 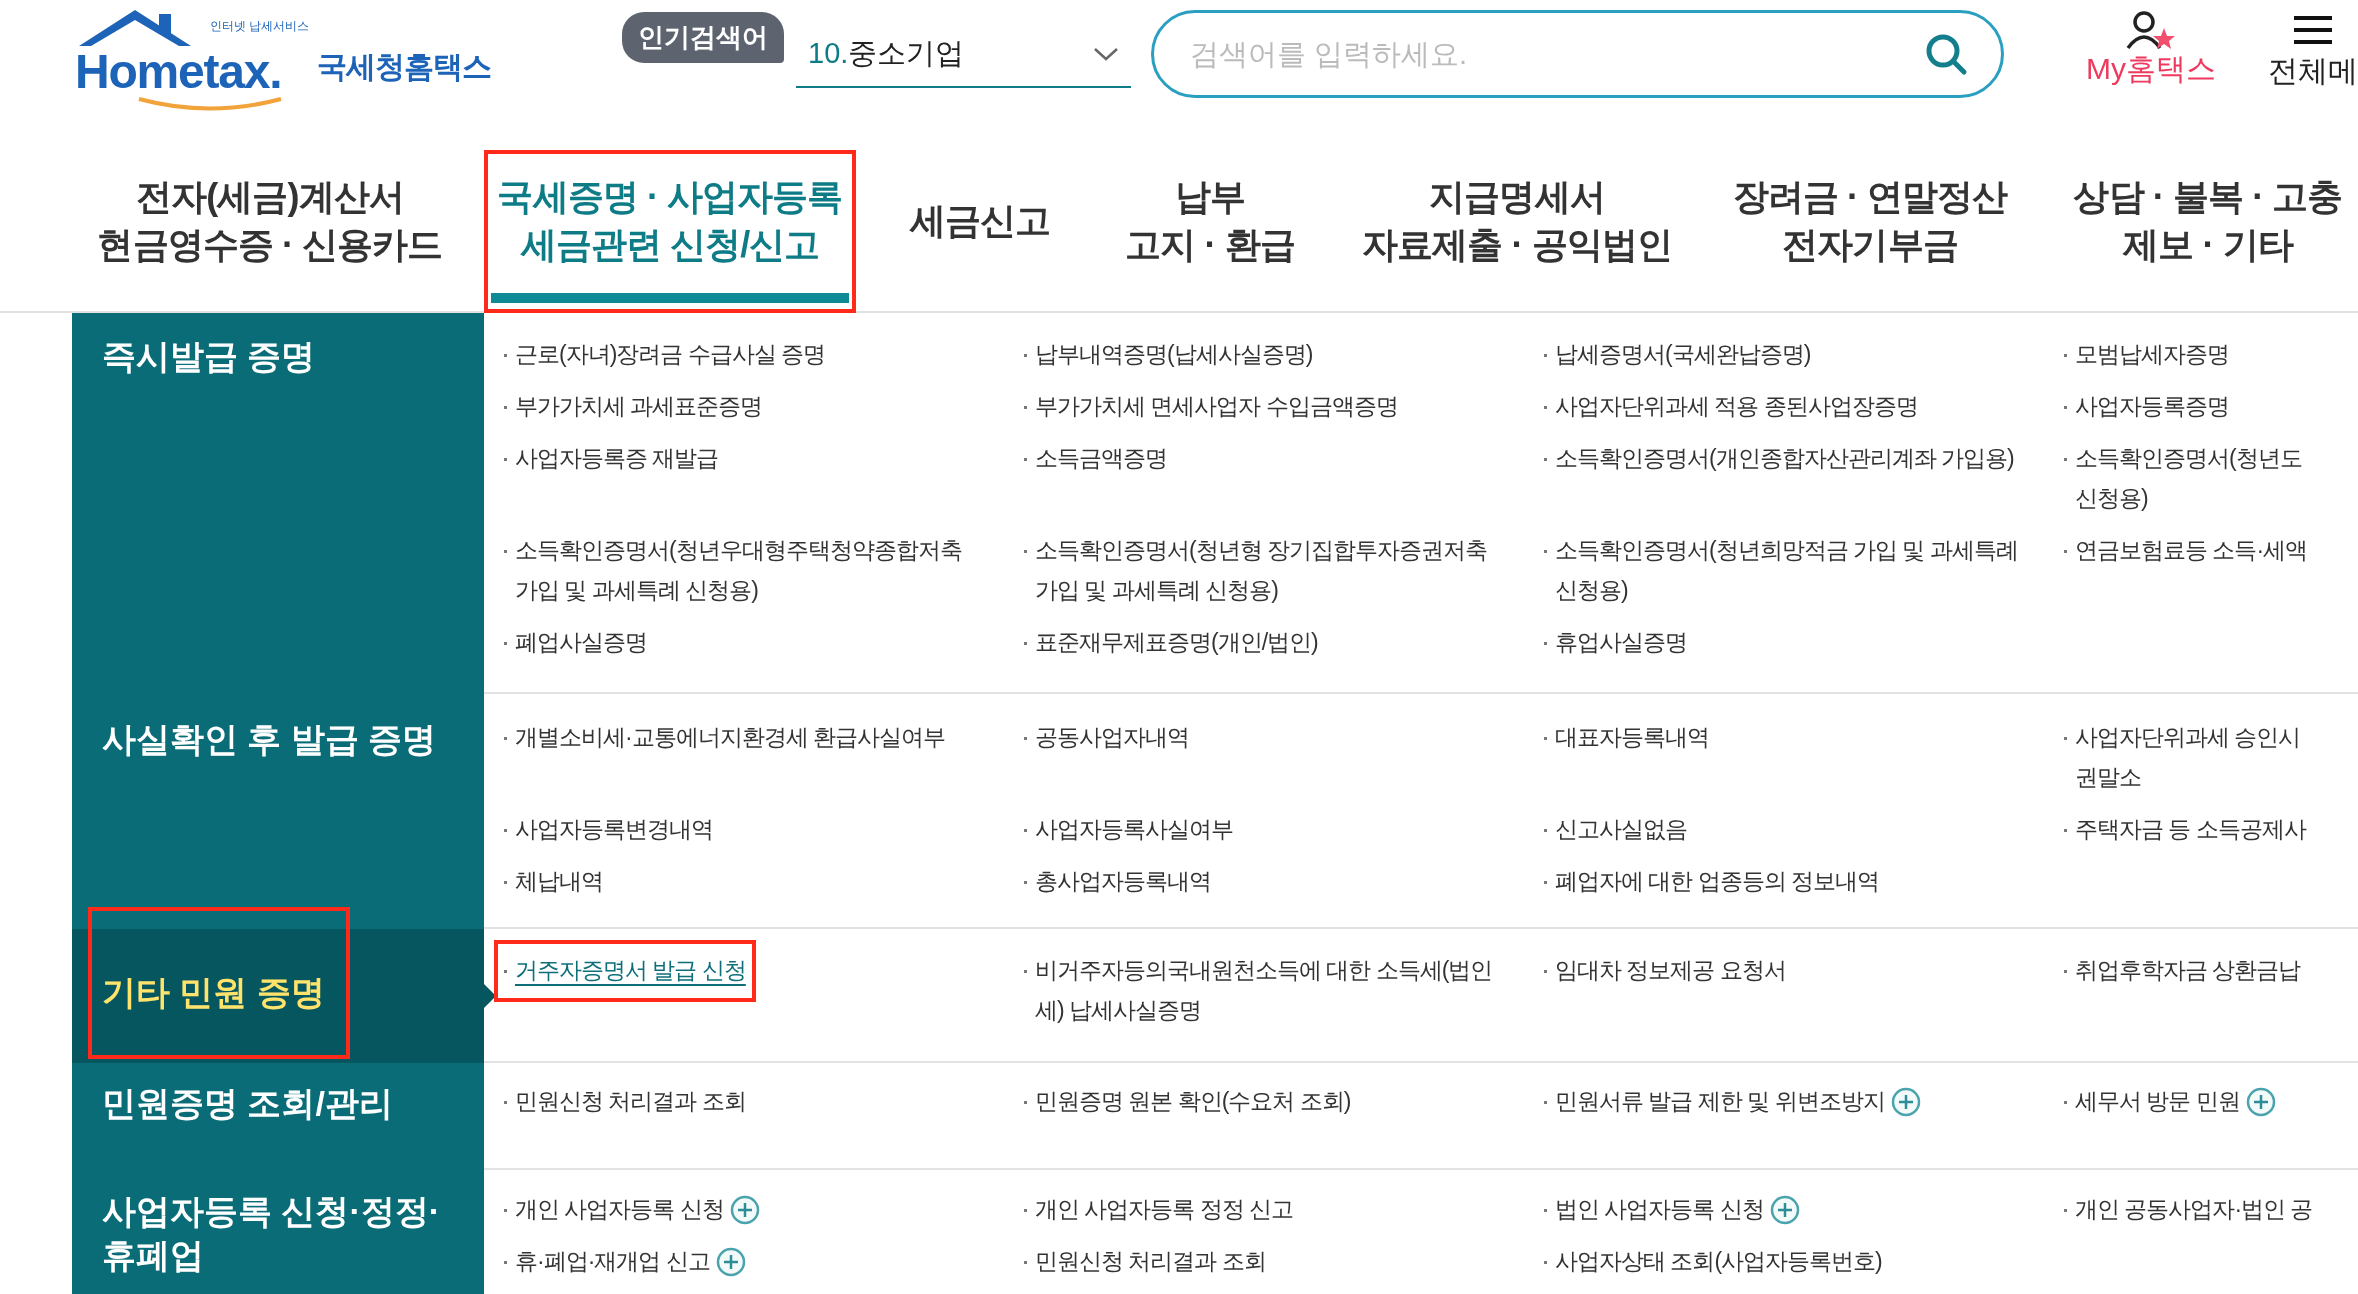 What do you see at coordinates (1781, 570) in the screenshot?
I see `menu-link: 소득확인증명서(청년희망적금 가입 및 과세특례 신청용)` at bounding box center [1781, 570].